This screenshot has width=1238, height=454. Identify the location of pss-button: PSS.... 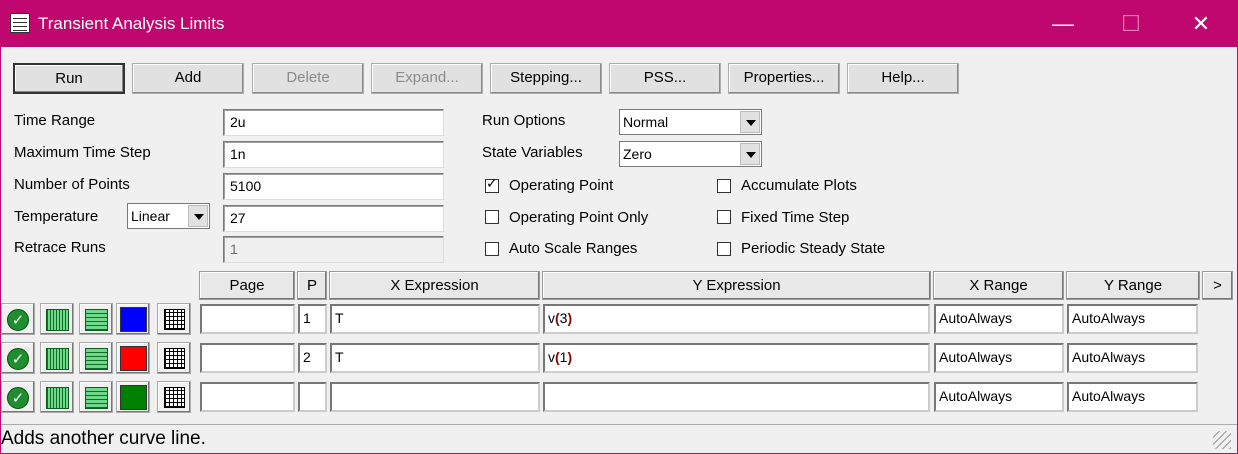
(665, 78).